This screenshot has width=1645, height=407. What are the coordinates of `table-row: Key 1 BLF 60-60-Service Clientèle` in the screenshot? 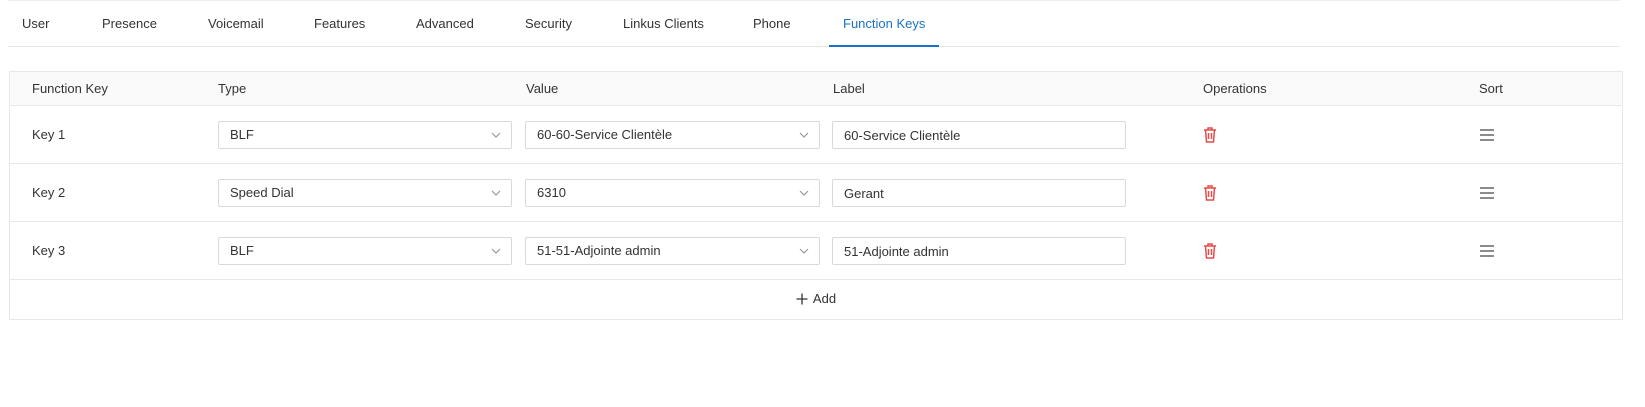 It's located at (816, 135).